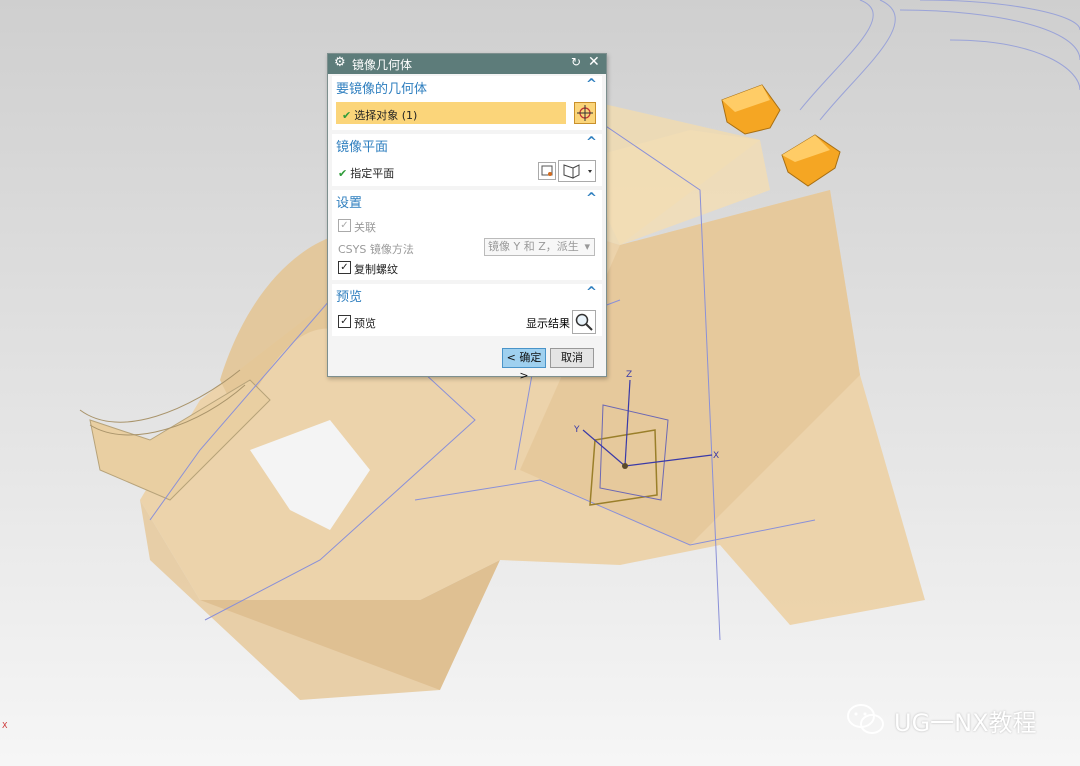  What do you see at coordinates (396, 225) in the screenshot?
I see `associative-checkbox-row: ✓ 关联` at bounding box center [396, 225].